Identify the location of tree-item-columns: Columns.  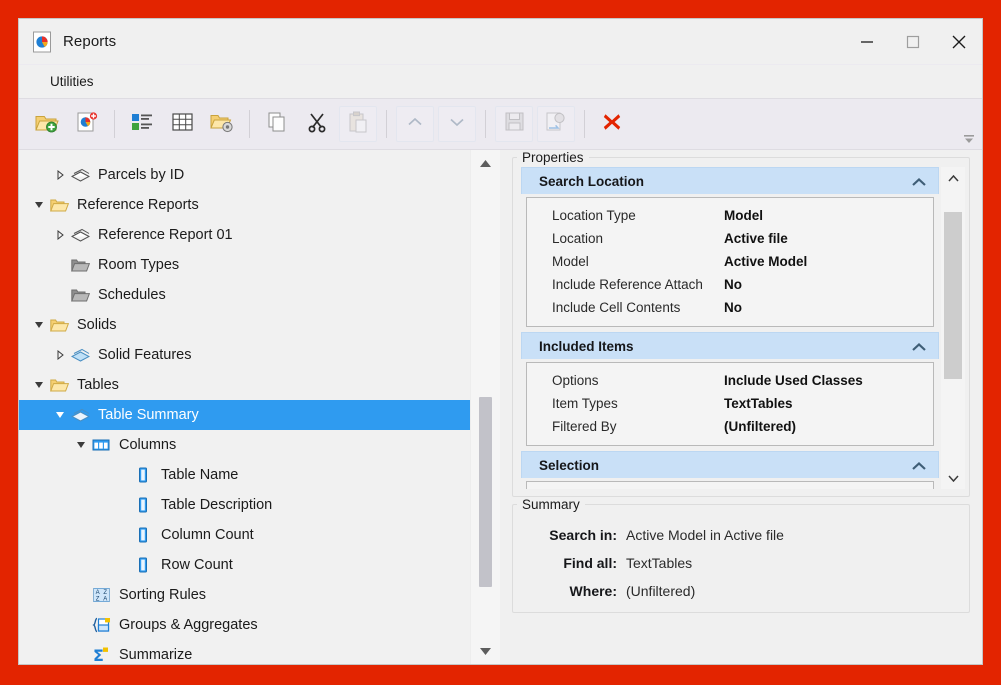
(245, 445).